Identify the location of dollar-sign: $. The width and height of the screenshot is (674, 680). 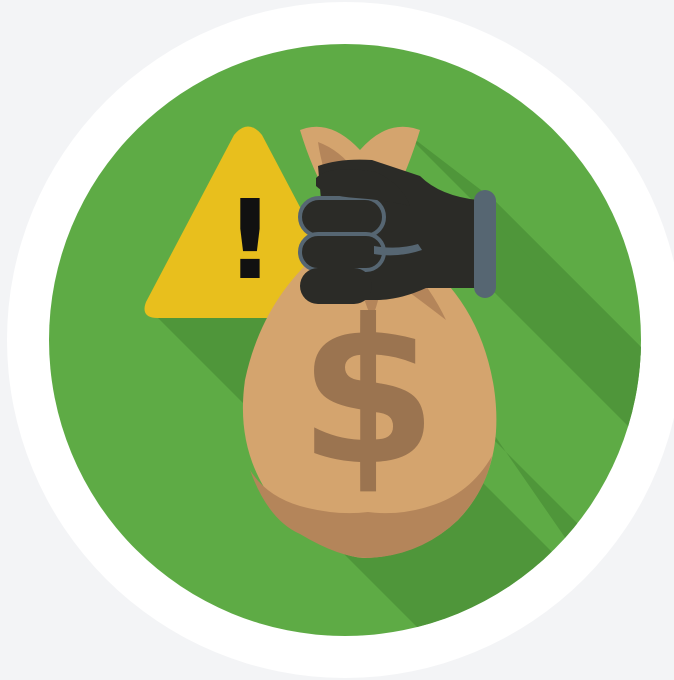
(367, 393).